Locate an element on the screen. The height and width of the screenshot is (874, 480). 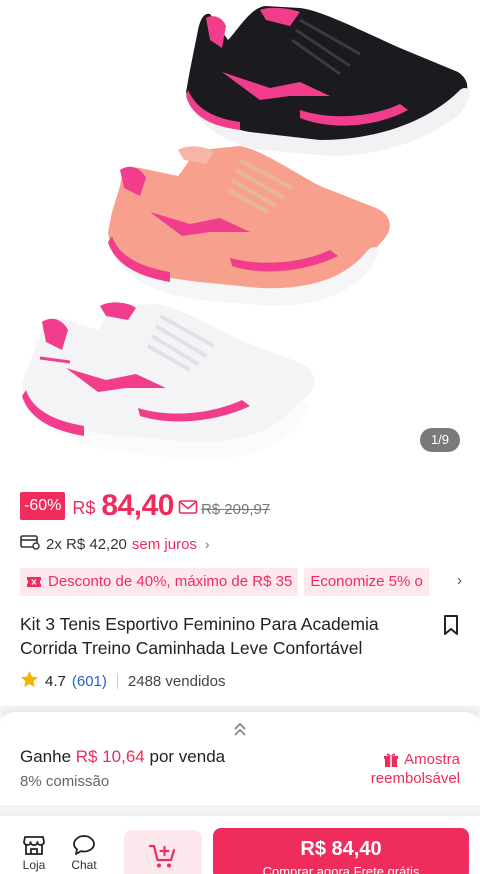
installment-row: 2x R$ 42,20 sem juros › is located at coordinates (115, 544).